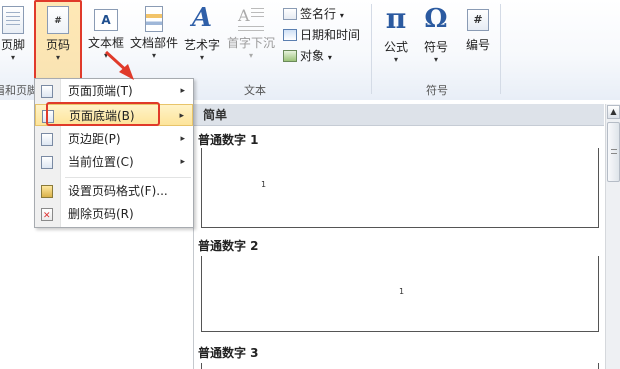  What do you see at coordinates (251, 18) in the screenshot?
I see `drop-cap-icon: A` at bounding box center [251, 18].